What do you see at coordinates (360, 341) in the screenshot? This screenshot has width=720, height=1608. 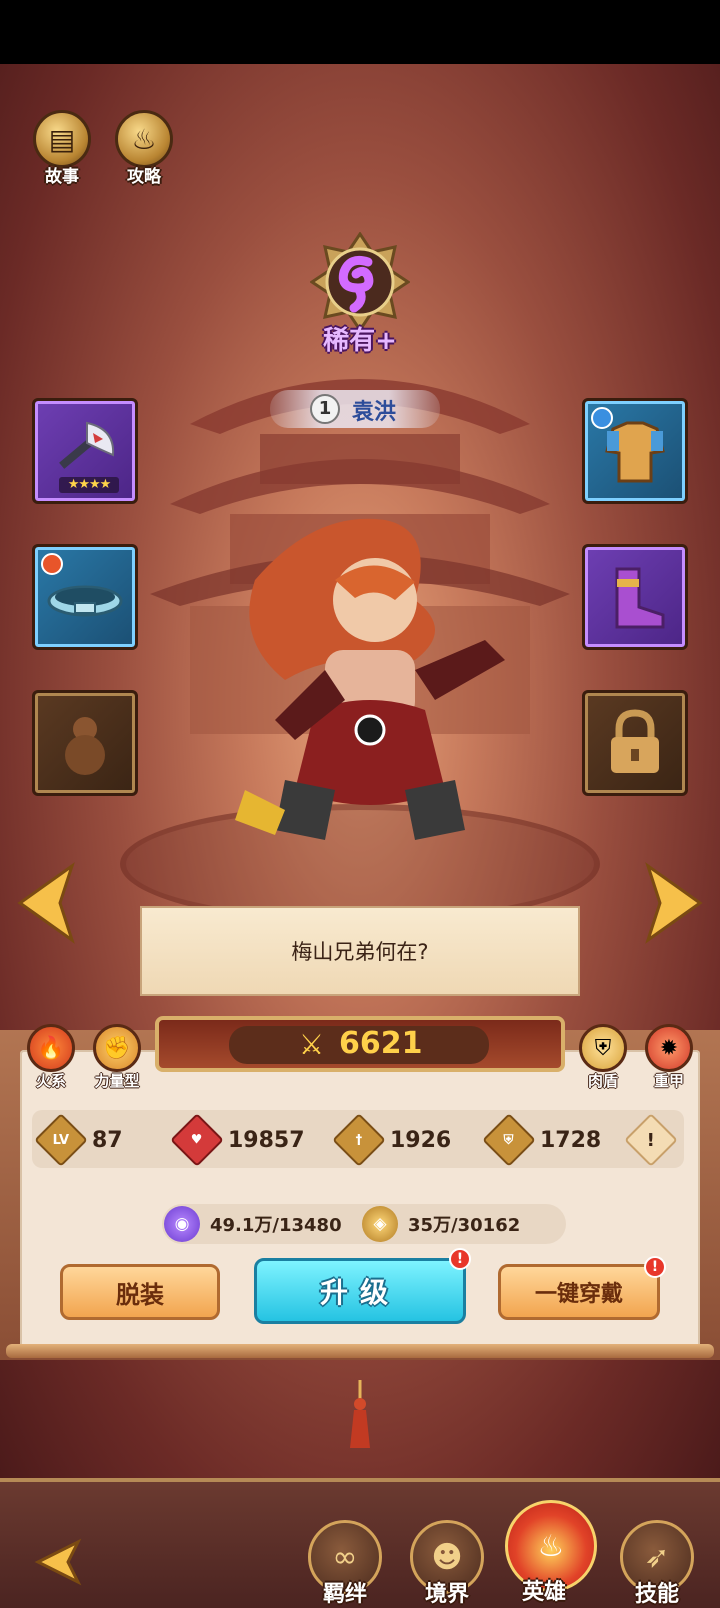 I see `rarity-label: 稀有+` at bounding box center [360, 341].